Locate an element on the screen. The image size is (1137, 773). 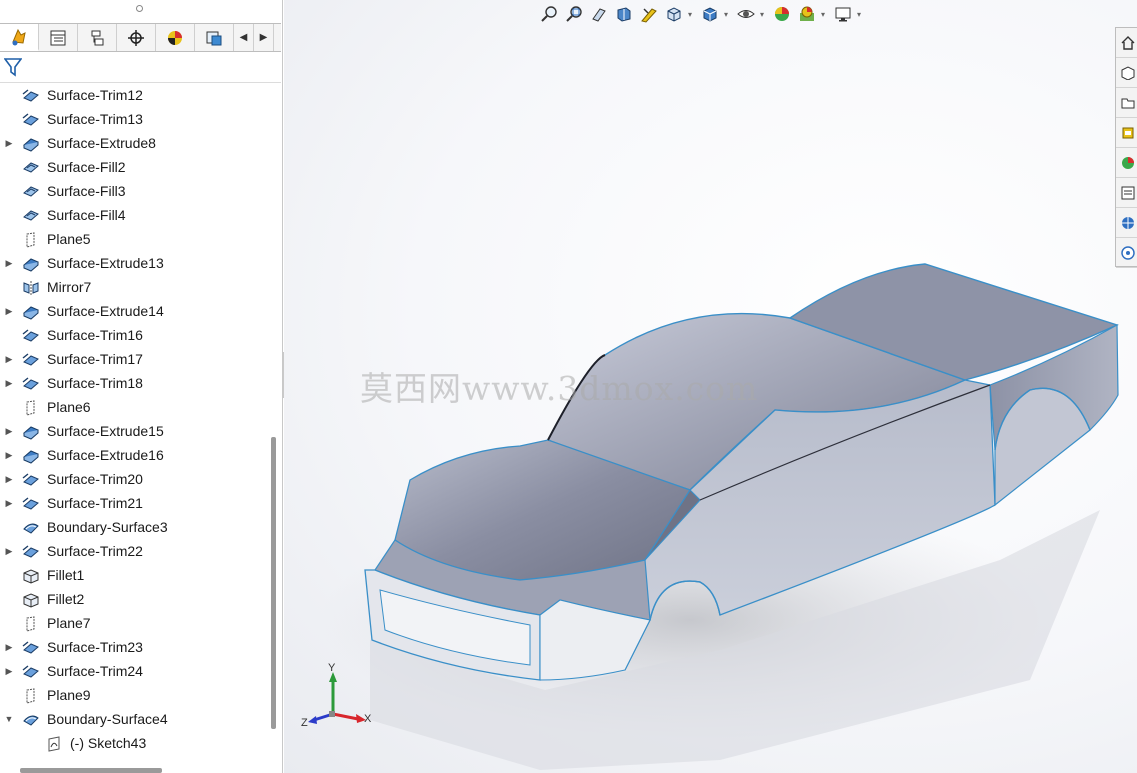
tree-item-label: Surface-Extrude15 is located at coordinates (105, 431).